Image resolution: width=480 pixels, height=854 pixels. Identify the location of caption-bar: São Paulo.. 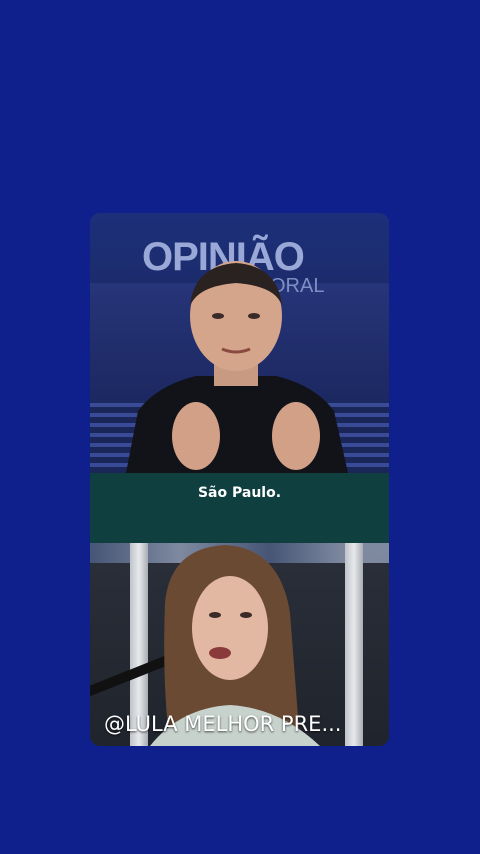
(239, 508).